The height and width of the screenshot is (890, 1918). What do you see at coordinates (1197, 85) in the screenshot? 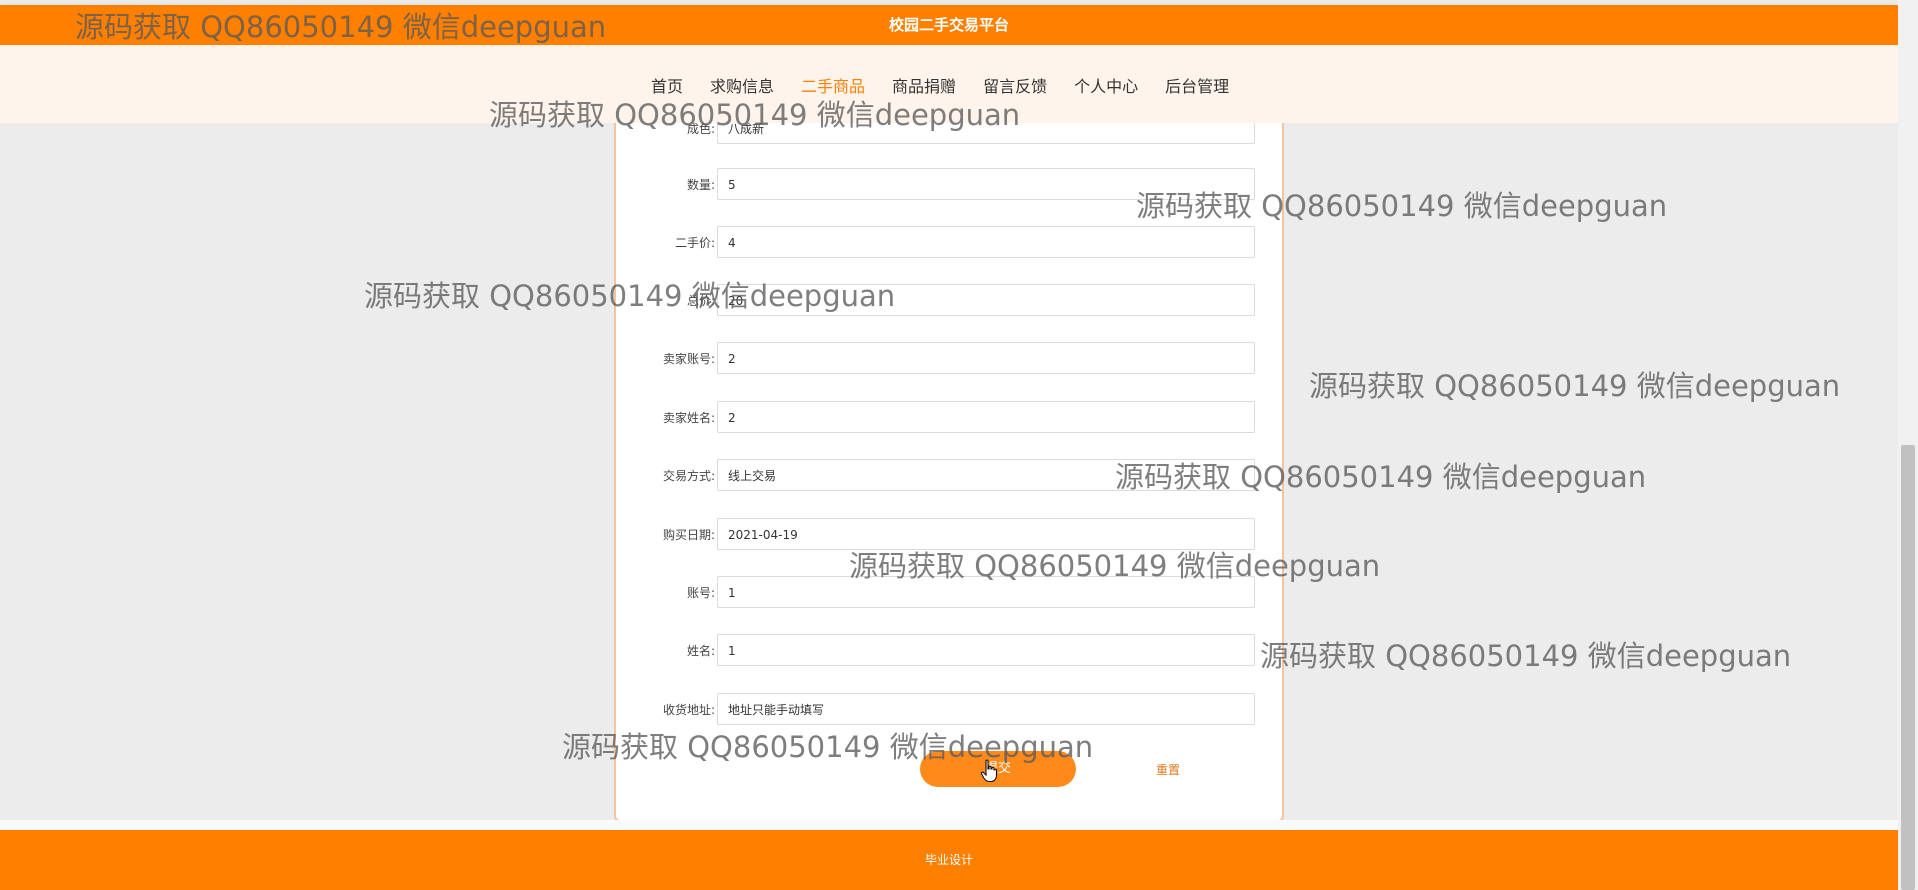
I see `nav-item-admin: 后台管理` at bounding box center [1197, 85].